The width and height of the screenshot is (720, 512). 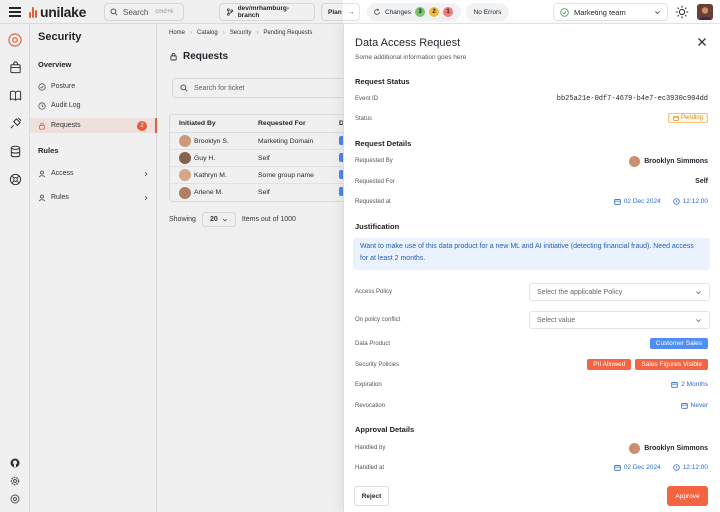 I want to click on plan-button: Plan →, so click(x=340, y=12).